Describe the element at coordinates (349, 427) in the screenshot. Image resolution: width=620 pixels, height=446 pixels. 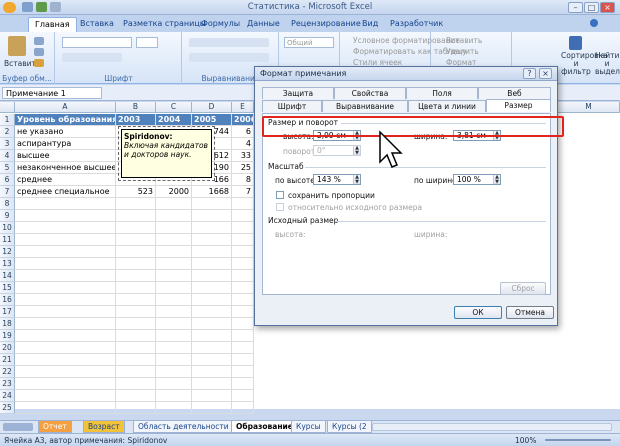
I see `sheet-tab-courses-2: Курсы (2` at that location.